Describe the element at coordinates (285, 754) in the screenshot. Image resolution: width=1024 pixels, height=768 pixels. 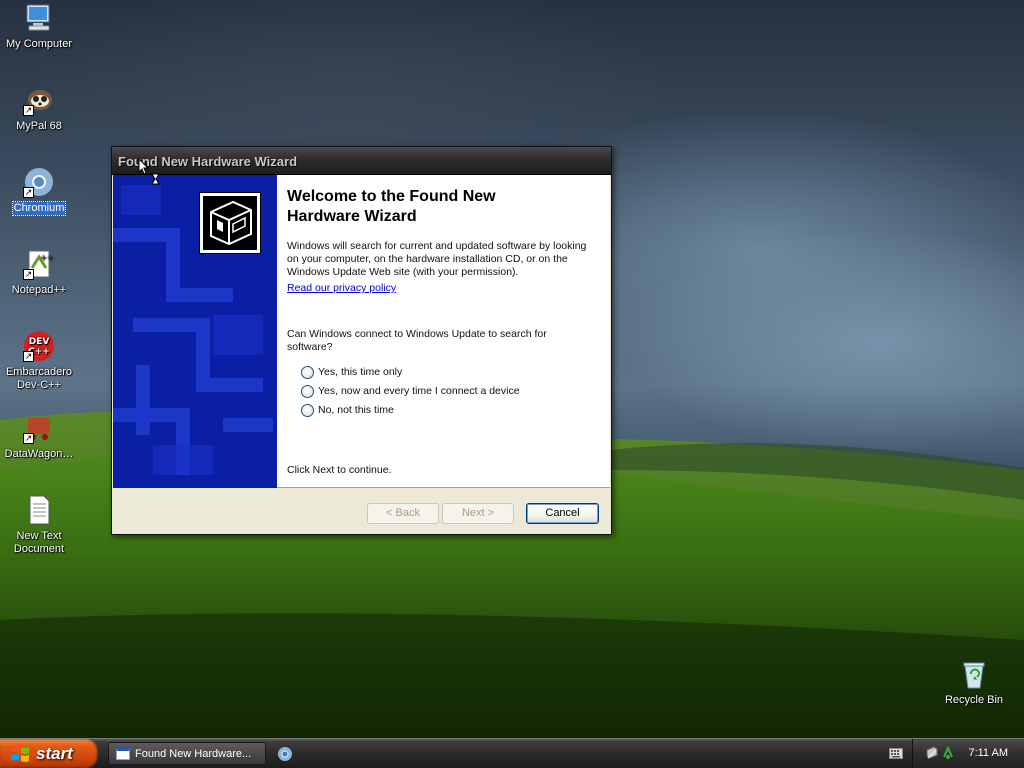
I see `quick-launch-chromium-icon` at that location.